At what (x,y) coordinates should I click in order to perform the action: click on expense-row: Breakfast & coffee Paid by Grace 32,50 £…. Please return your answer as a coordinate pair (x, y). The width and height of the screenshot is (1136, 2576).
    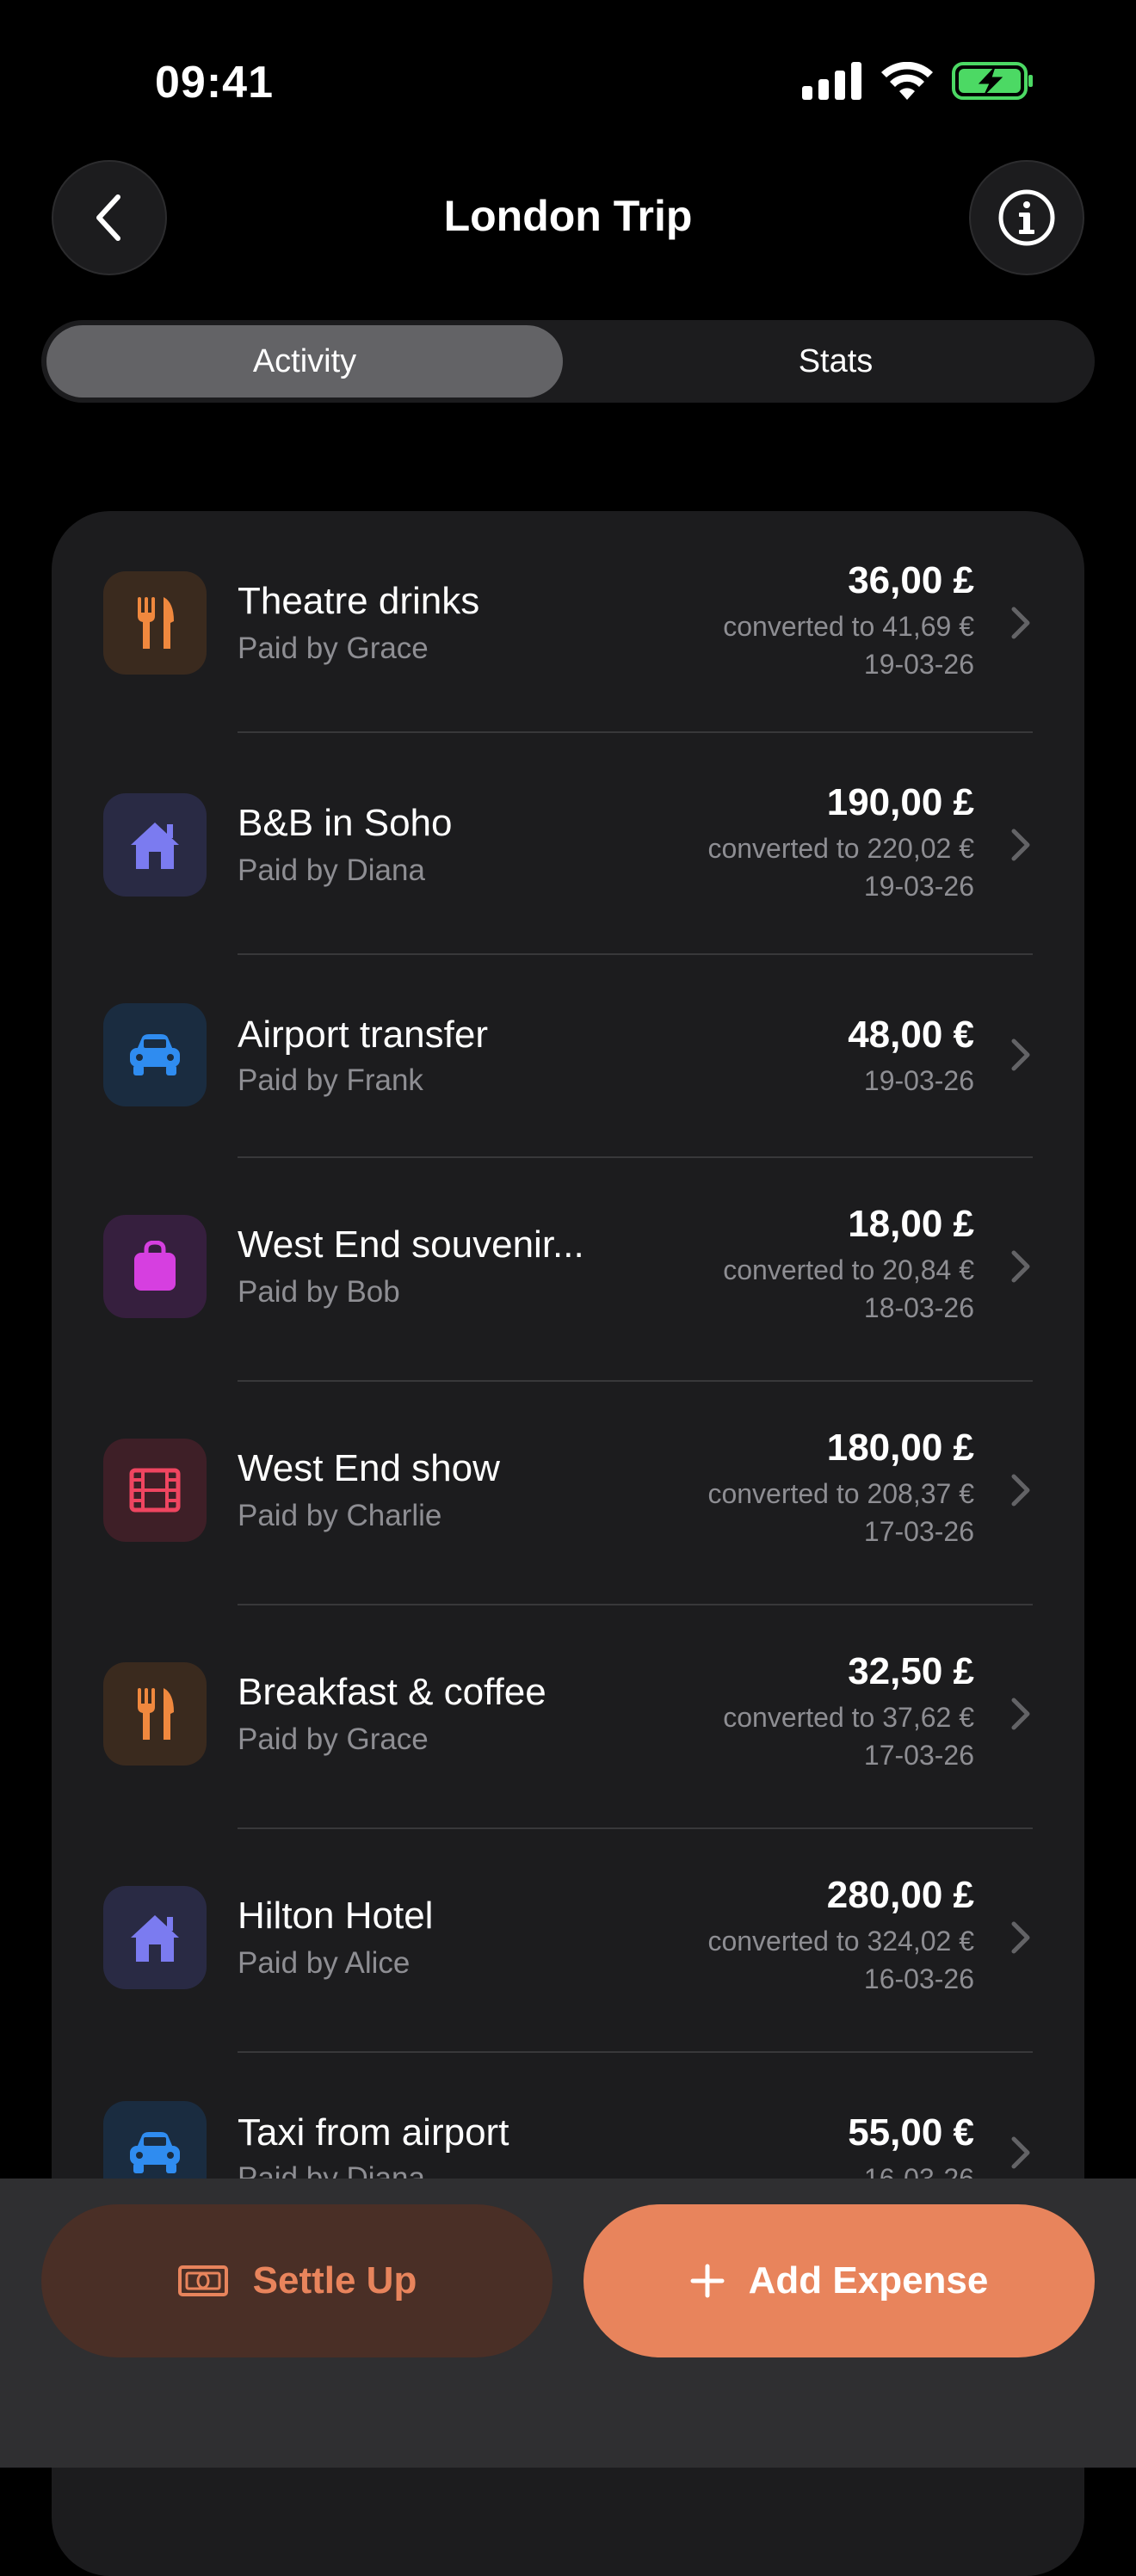
    Looking at the image, I should click on (568, 1717).